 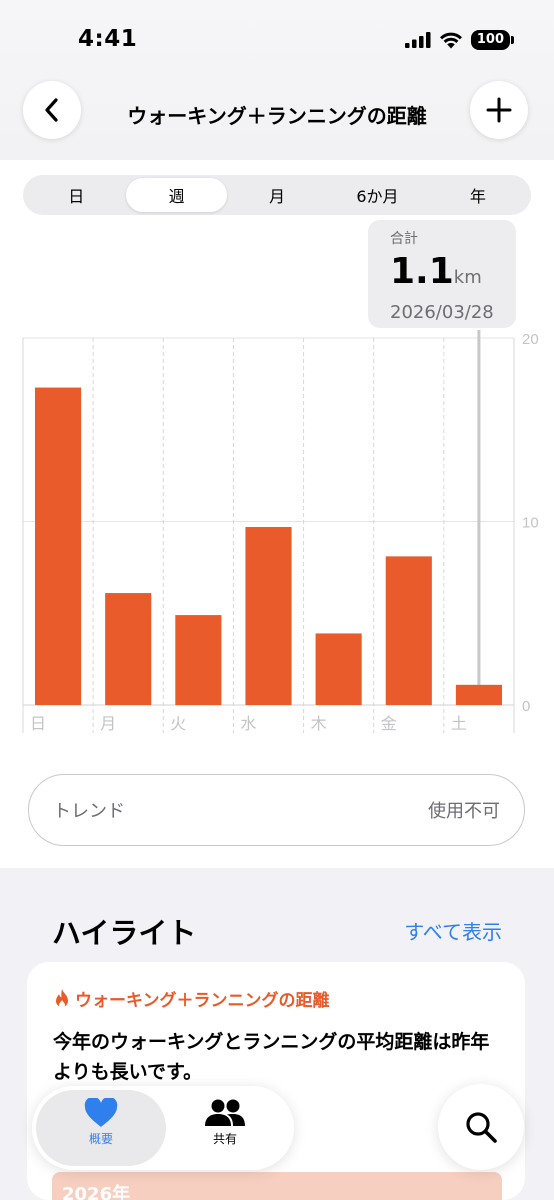 What do you see at coordinates (319, 723) in the screenshot?
I see `x-tick-label: 木` at bounding box center [319, 723].